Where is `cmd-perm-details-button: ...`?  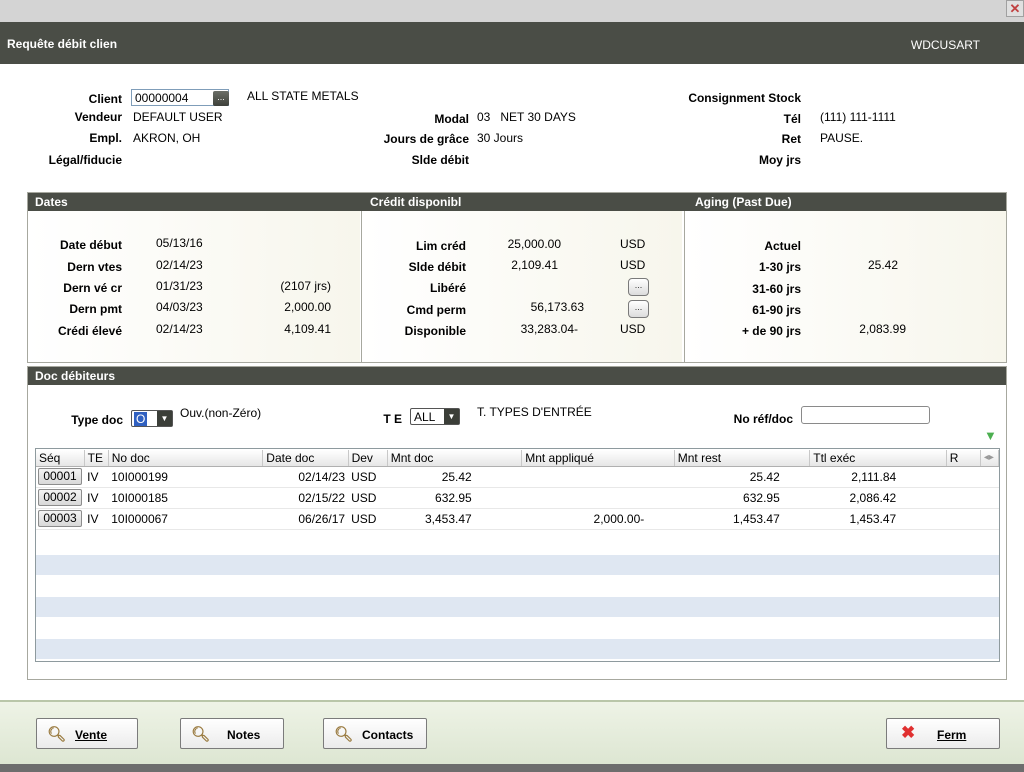
cmd-perm-details-button: ... is located at coordinates (638, 309).